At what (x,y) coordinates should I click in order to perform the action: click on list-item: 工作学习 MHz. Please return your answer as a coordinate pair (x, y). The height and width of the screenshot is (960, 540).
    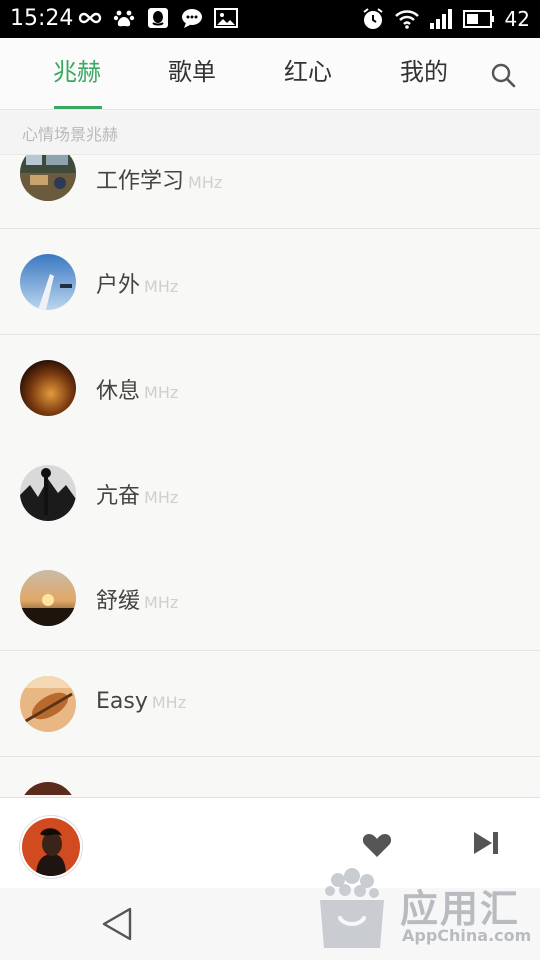
    Looking at the image, I should click on (270, 192).